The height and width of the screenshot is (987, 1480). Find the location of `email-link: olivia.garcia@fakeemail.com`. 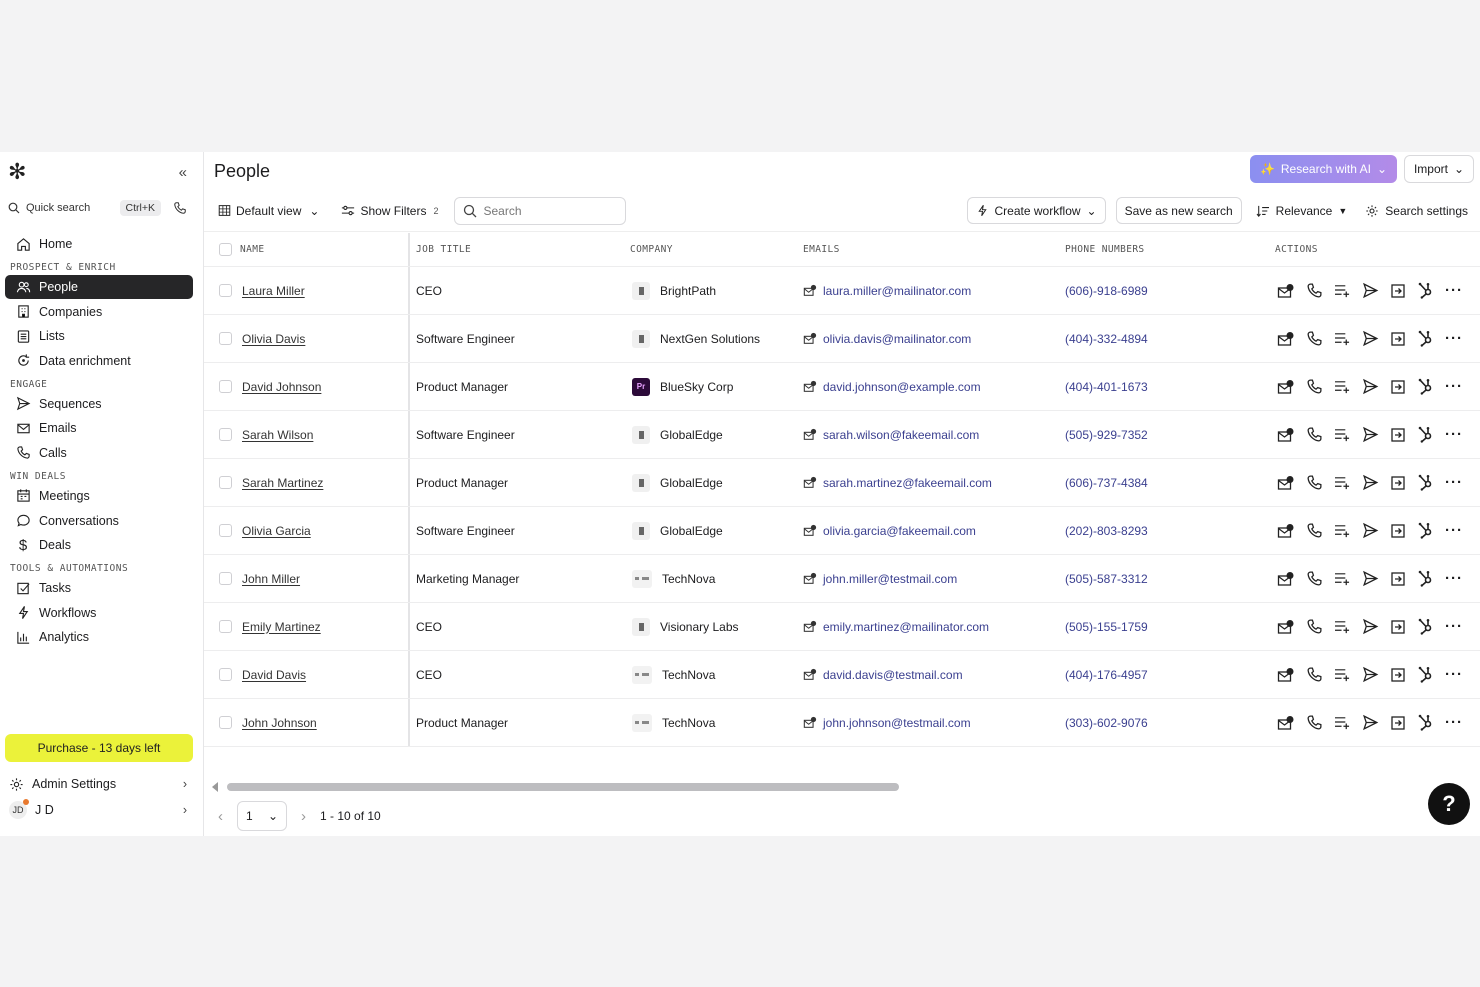

email-link: olivia.garcia@fakeemail.com is located at coordinates (899, 531).